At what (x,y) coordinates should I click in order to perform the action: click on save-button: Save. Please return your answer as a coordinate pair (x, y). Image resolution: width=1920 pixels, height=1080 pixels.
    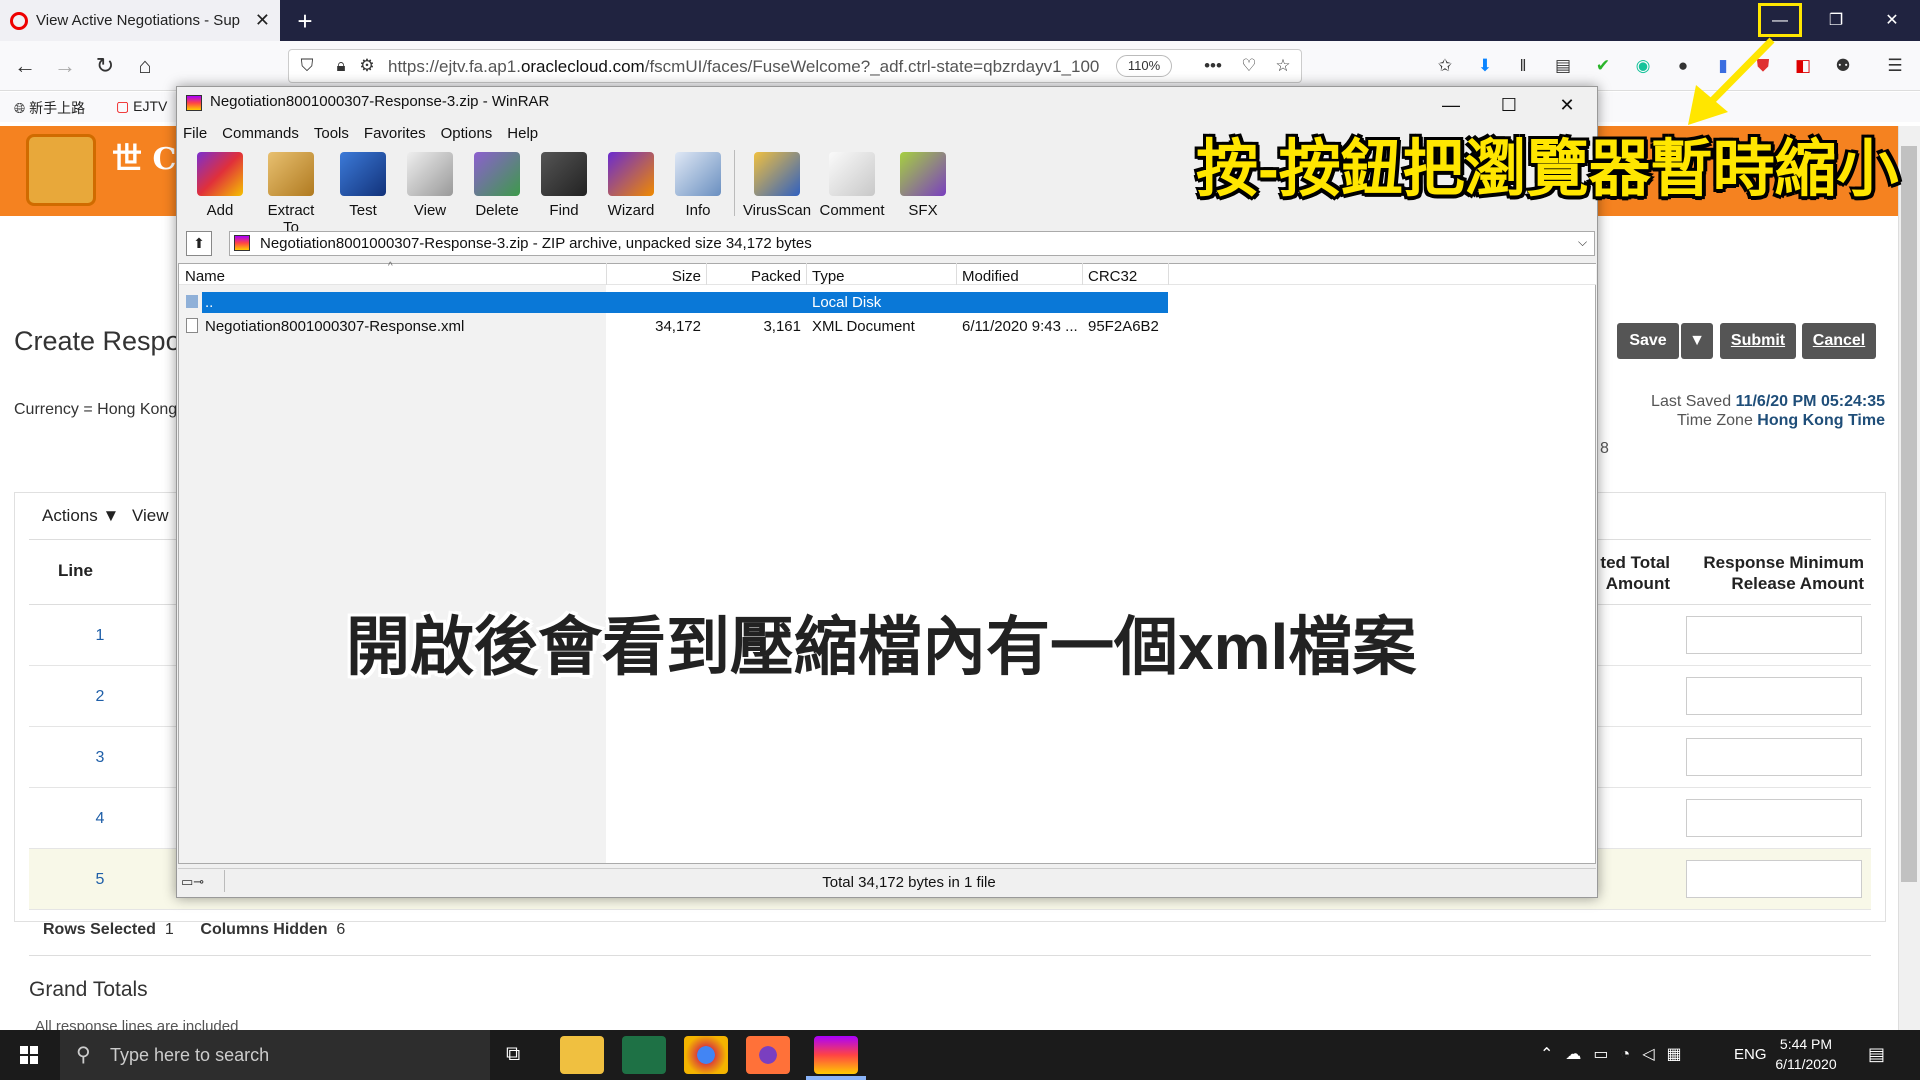
    Looking at the image, I should click on (1648, 341).